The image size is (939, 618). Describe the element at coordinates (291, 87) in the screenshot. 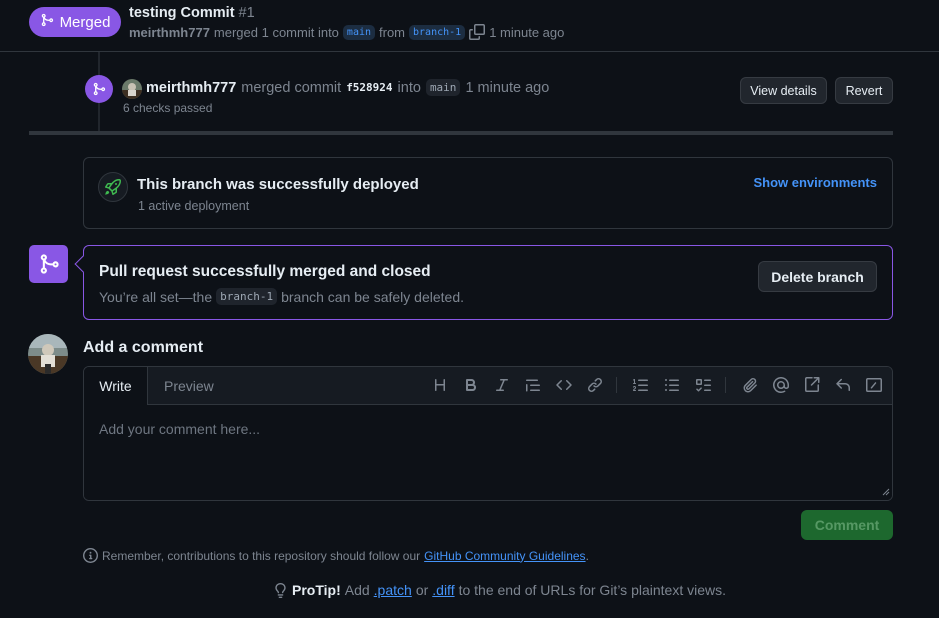

I see `event-action: merged commit` at that location.